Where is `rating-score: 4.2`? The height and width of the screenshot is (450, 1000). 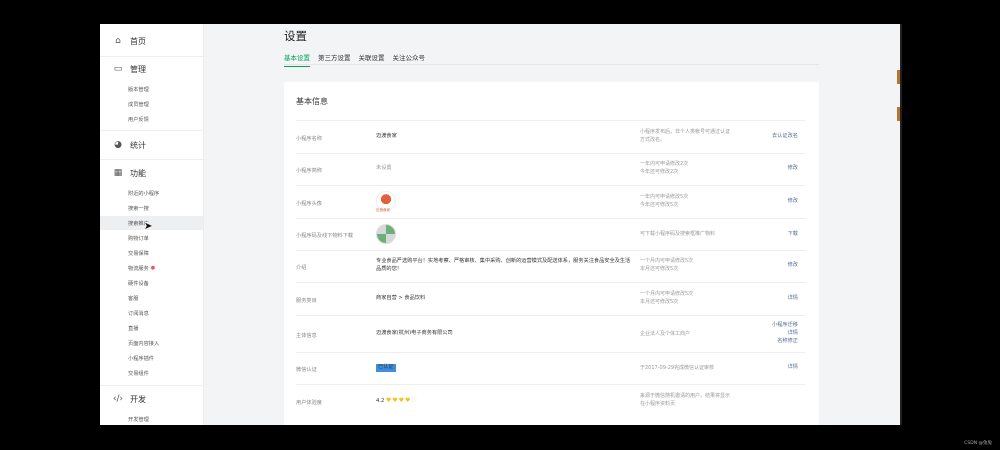
rating-score: 4.2 is located at coordinates (380, 401).